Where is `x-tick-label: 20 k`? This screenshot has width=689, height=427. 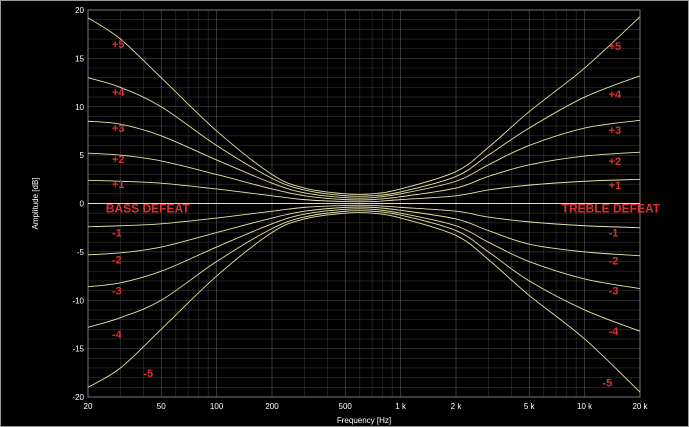 x-tick-label: 20 k is located at coordinates (640, 406).